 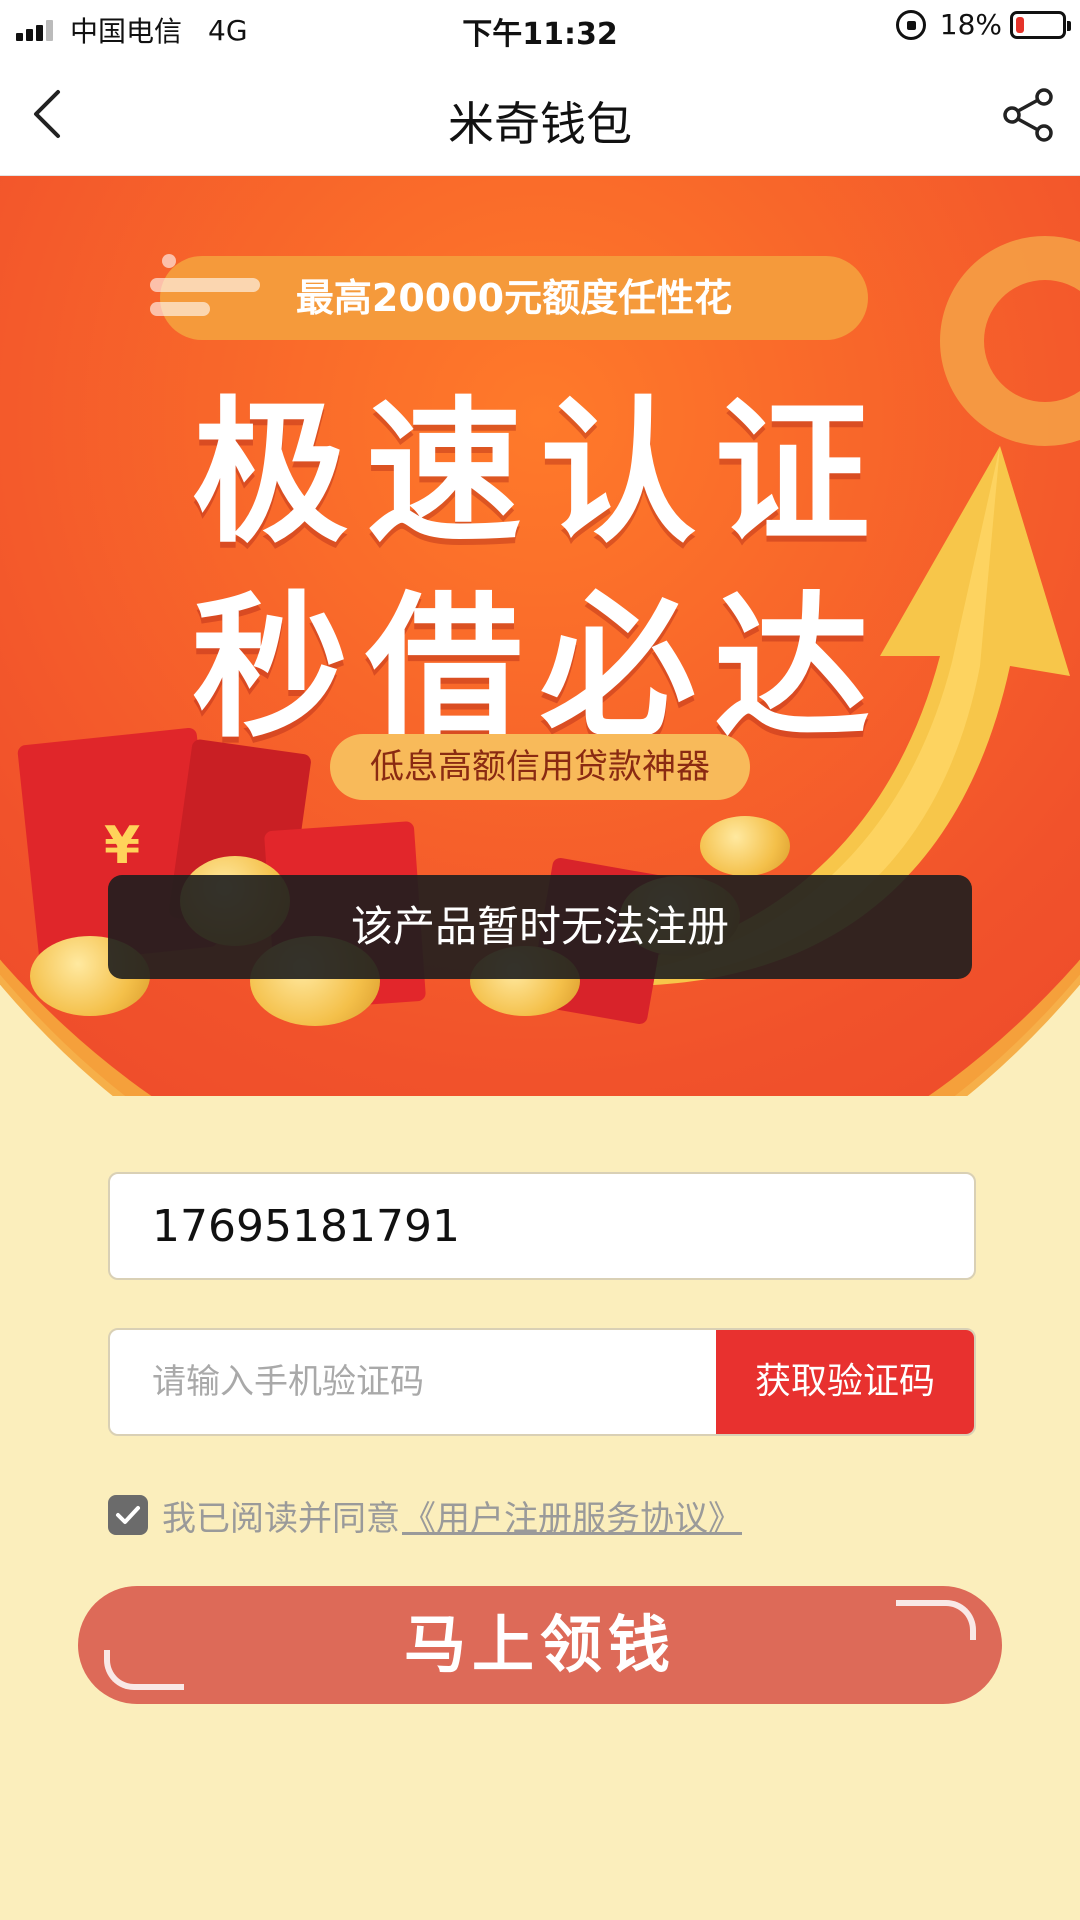 What do you see at coordinates (745, 846) in the screenshot?
I see `coin-graphic` at bounding box center [745, 846].